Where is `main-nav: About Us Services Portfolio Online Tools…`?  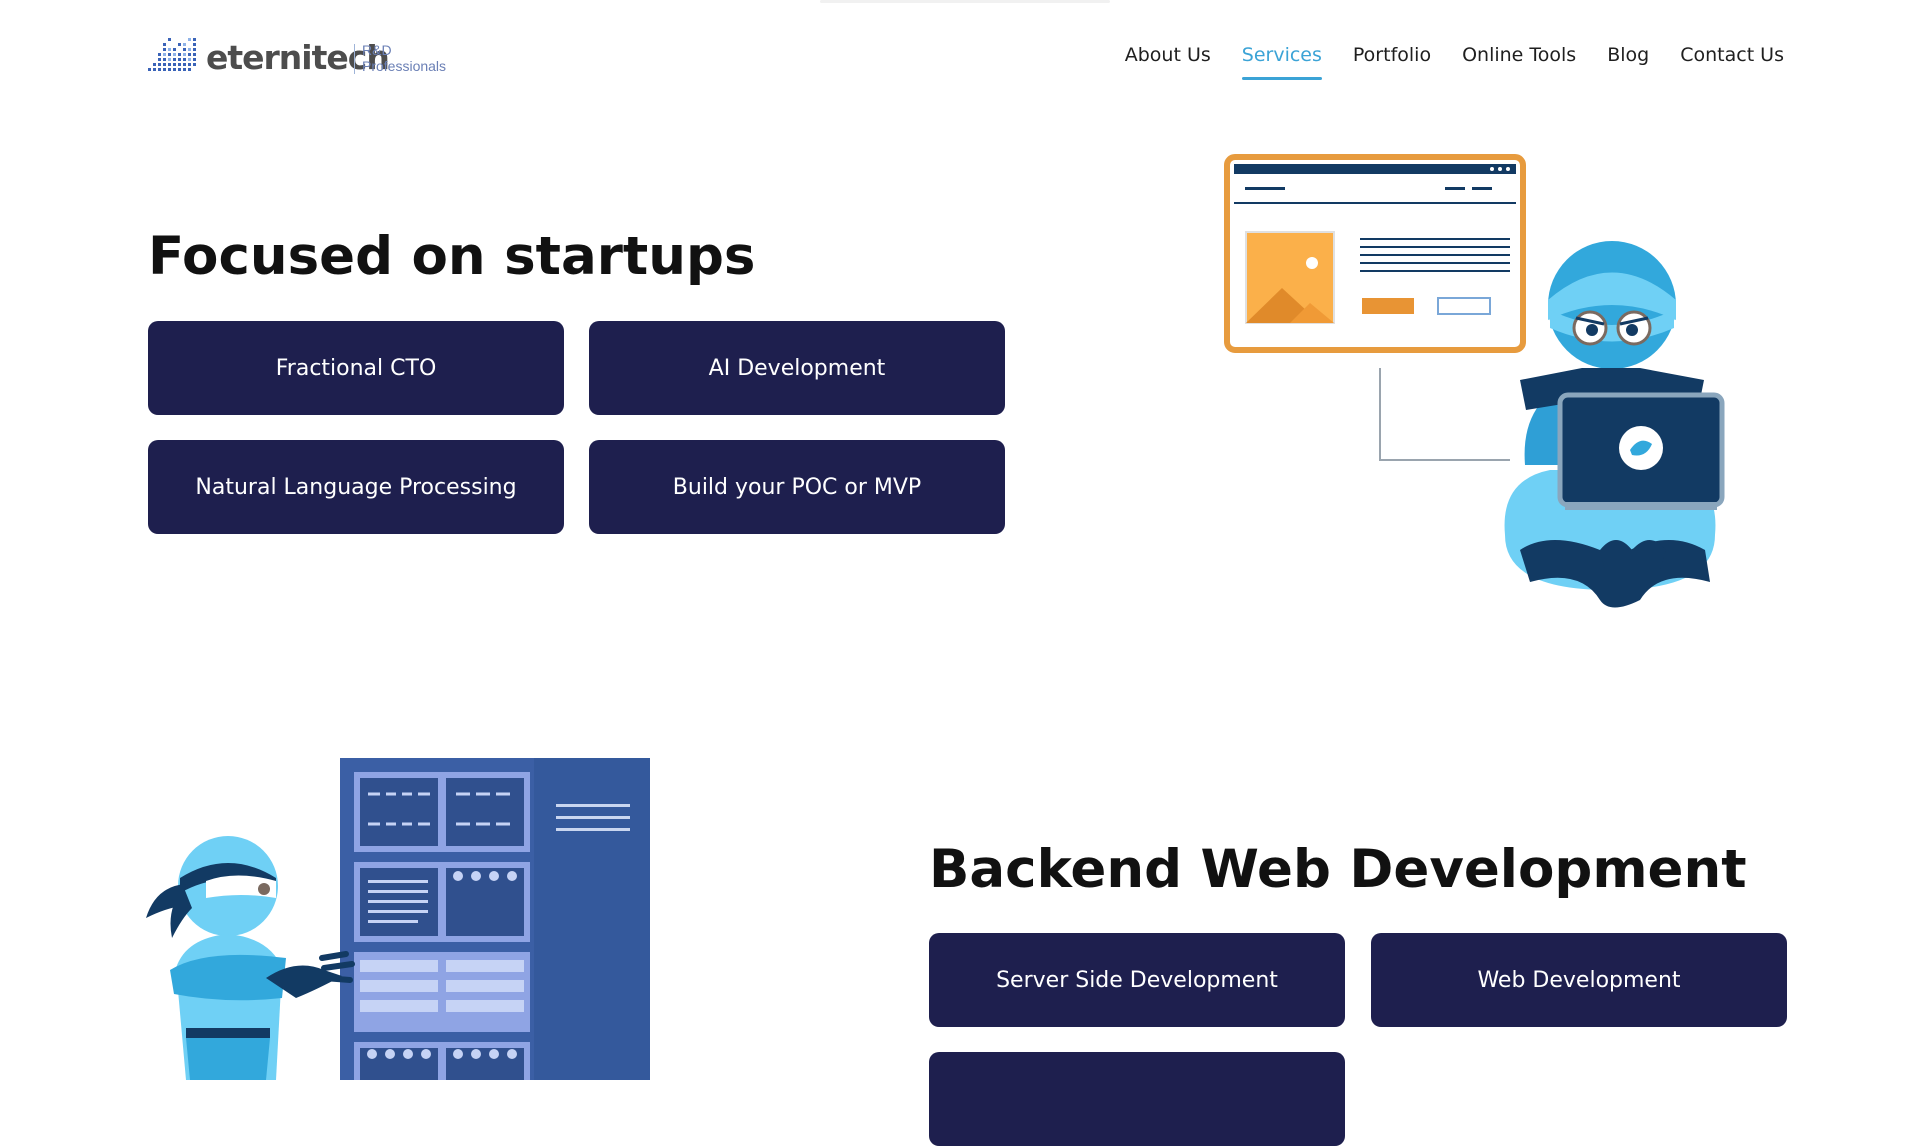
main-nav: About Us Services Portfolio Online Tools… is located at coordinates (1439, 62).